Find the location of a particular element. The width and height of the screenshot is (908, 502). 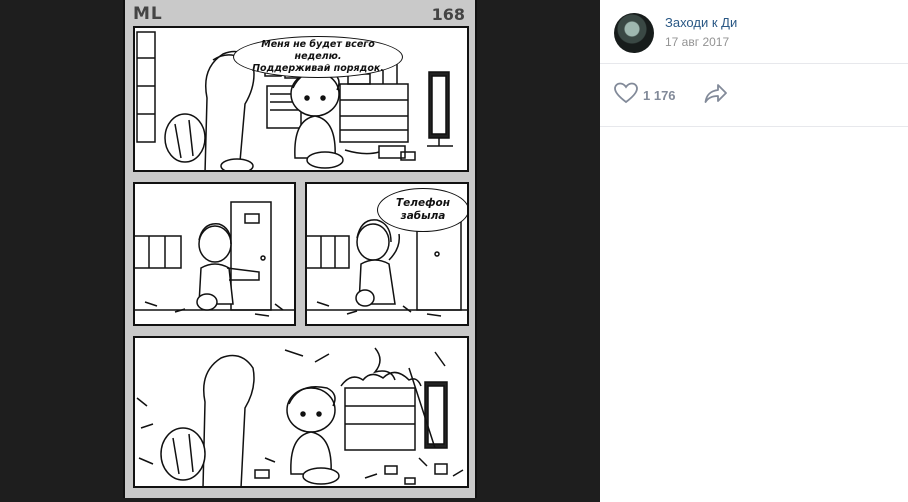

like-button: 1 176 is located at coordinates (645, 95).